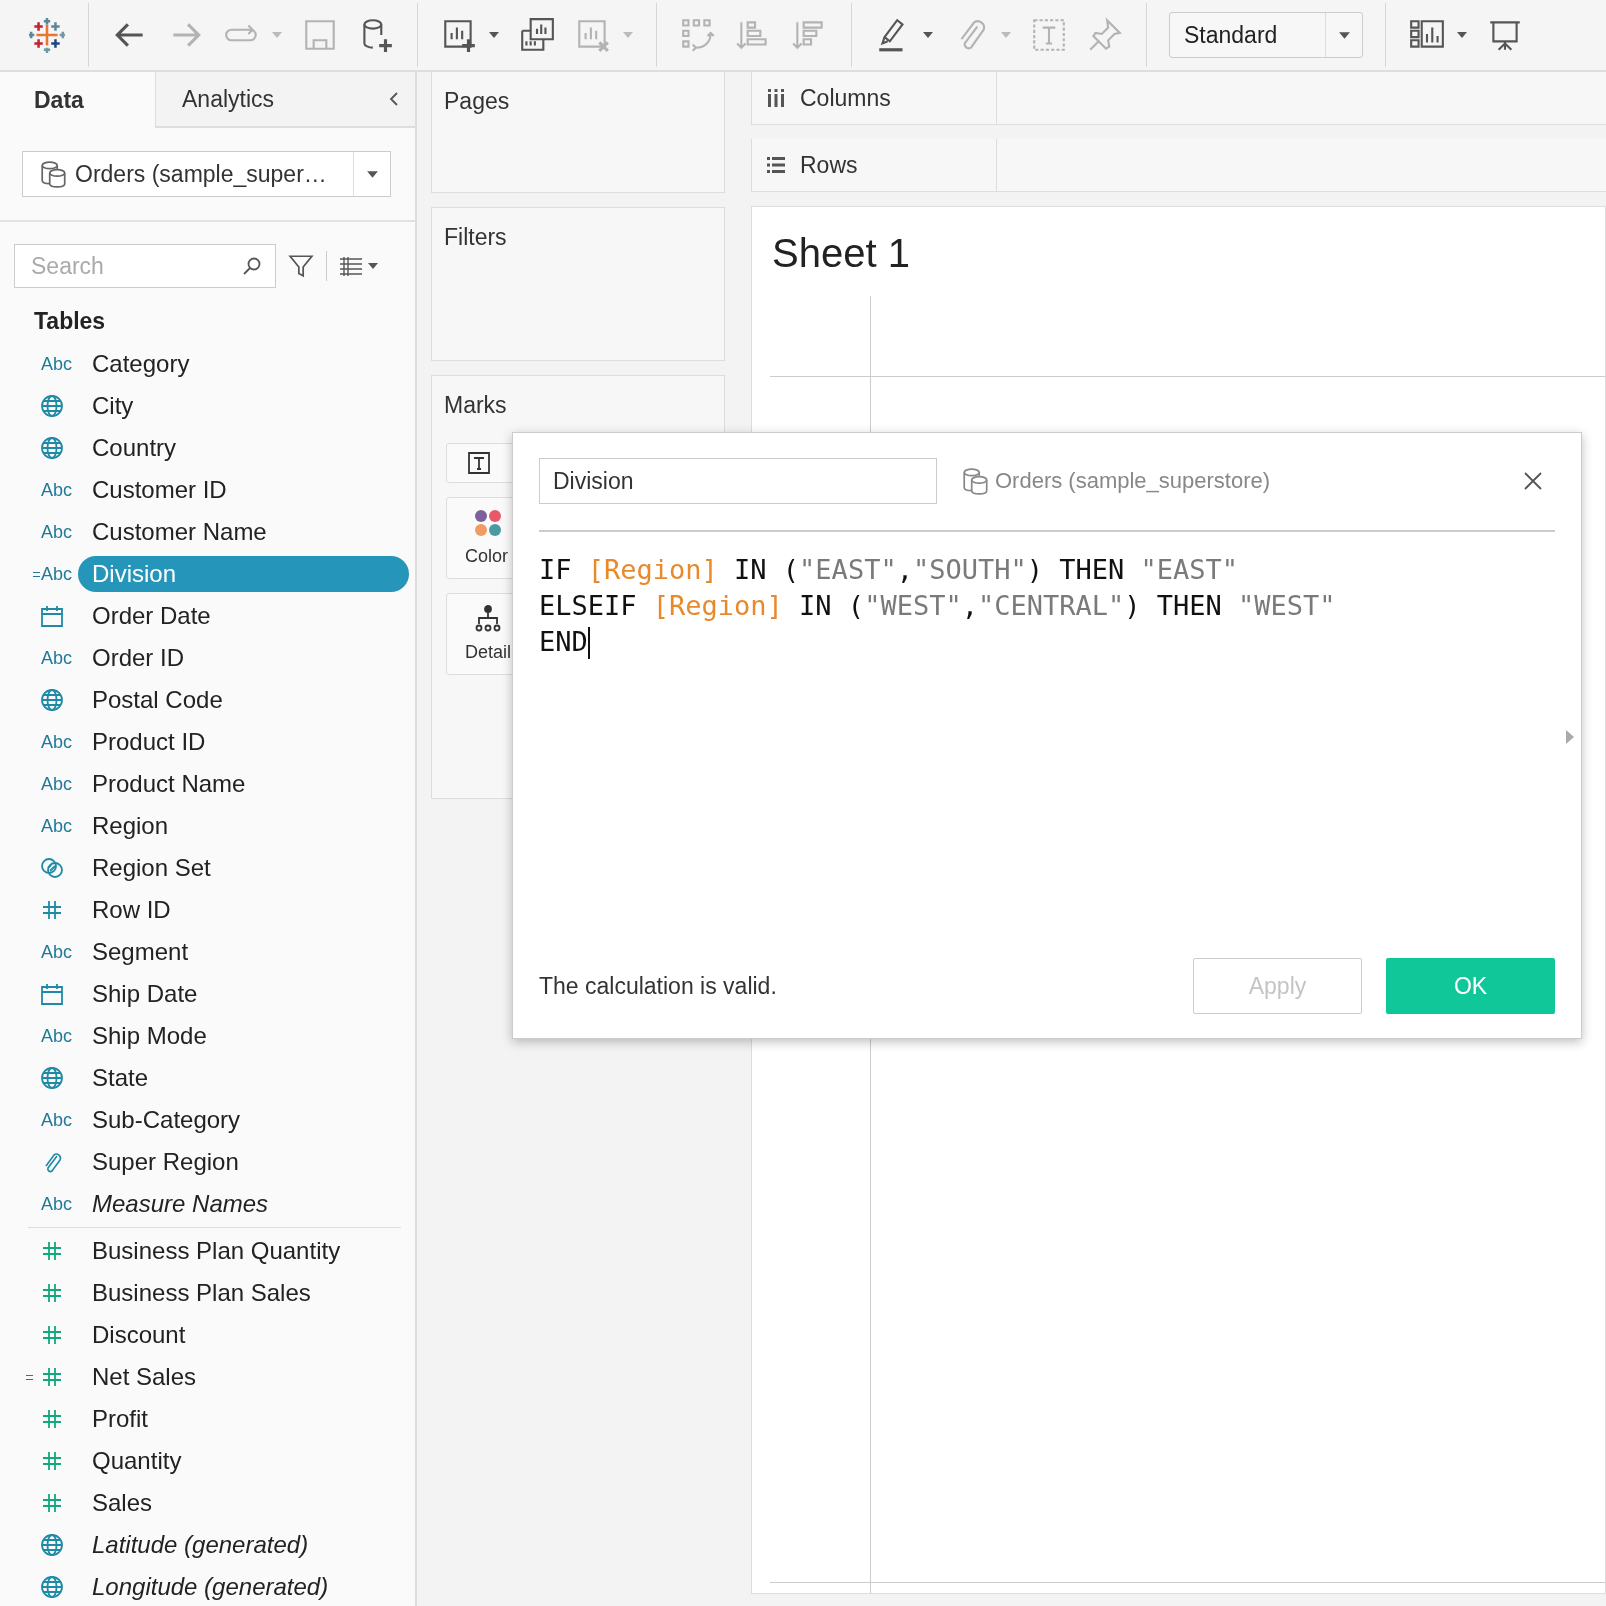 The height and width of the screenshot is (1606, 1606). I want to click on field-item: Sub-Category, so click(243, 1120).